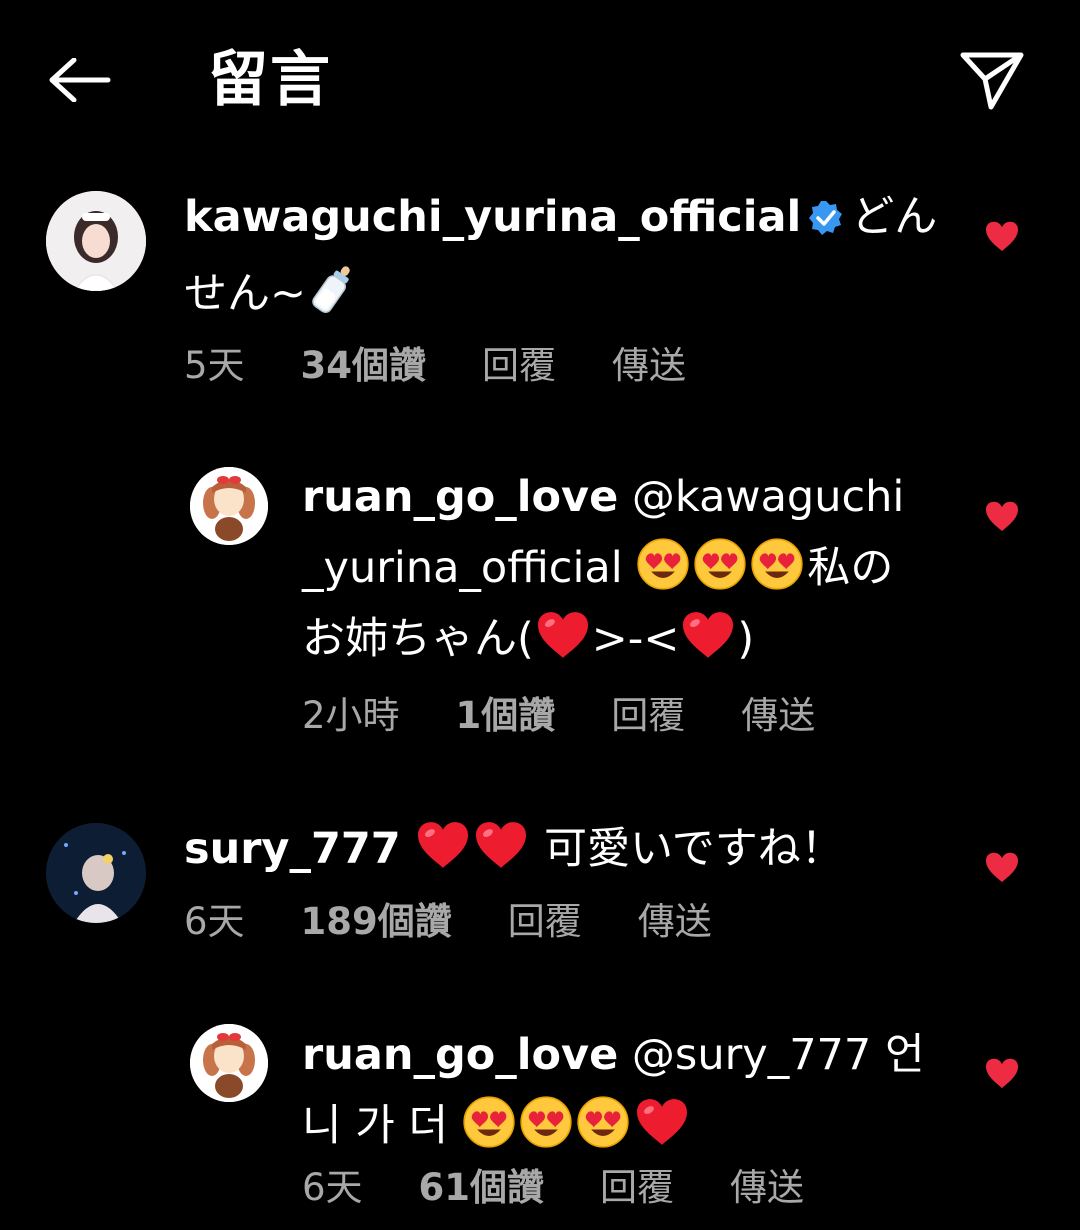 The image size is (1080, 1230). I want to click on comment-time: 5天, so click(214, 365).